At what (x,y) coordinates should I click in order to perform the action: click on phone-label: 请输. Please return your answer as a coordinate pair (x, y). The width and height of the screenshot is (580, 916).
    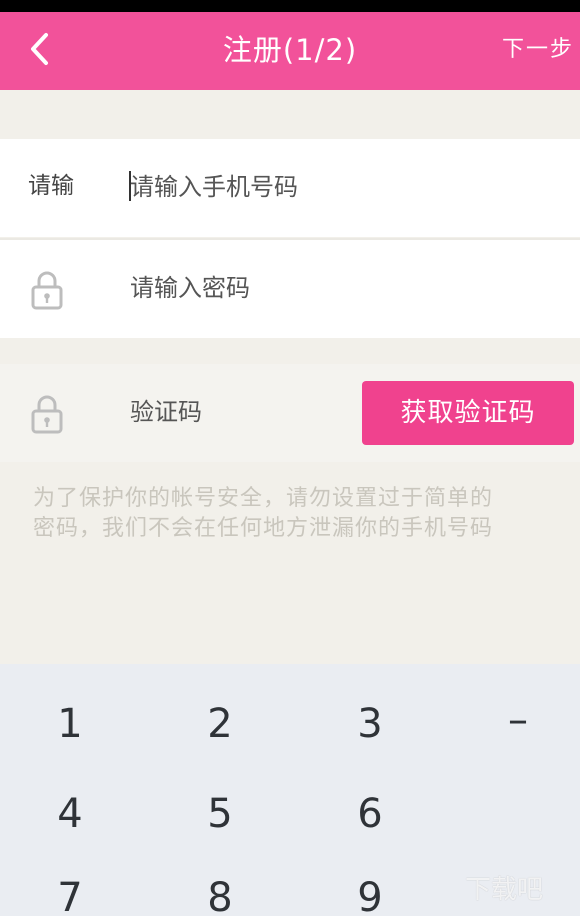
    Looking at the image, I should click on (51, 186).